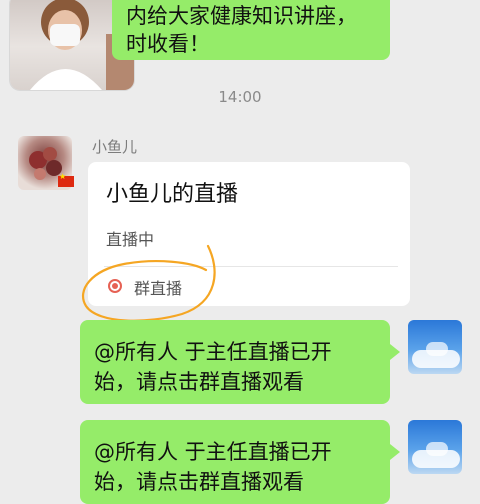  Describe the element at coordinates (168, 44) in the screenshot. I see `previous-message-line2: 时收看！` at that location.